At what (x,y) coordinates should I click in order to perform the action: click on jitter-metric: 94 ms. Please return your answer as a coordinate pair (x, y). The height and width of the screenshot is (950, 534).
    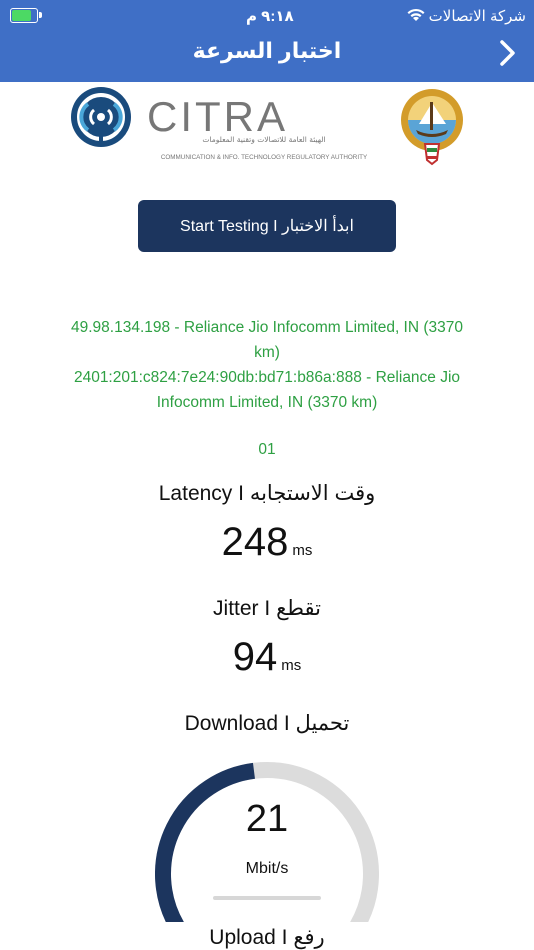
    Looking at the image, I should click on (267, 657).